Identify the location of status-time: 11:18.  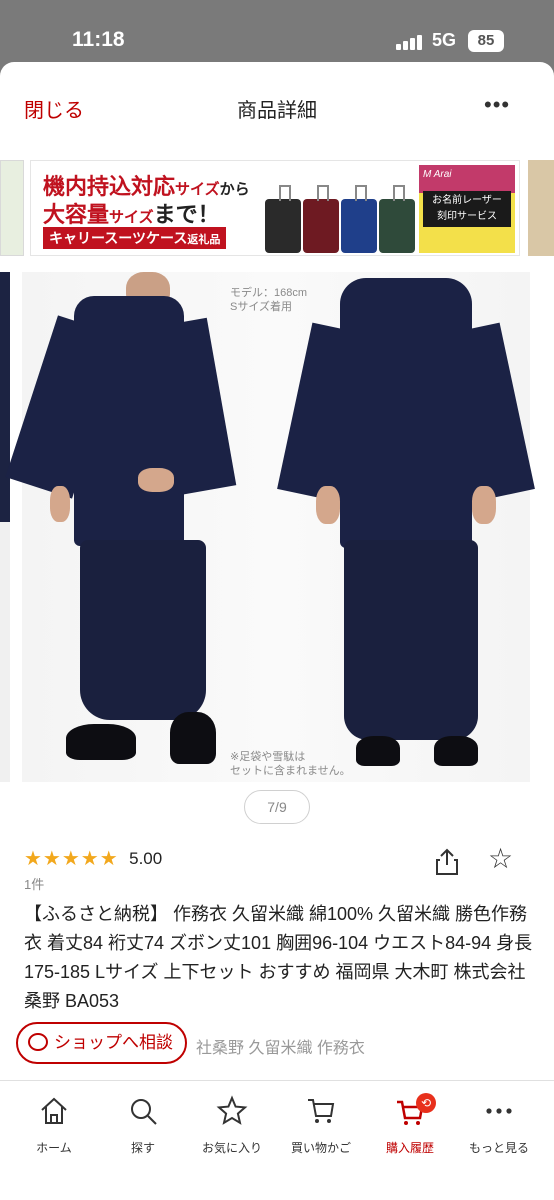
(98, 39).